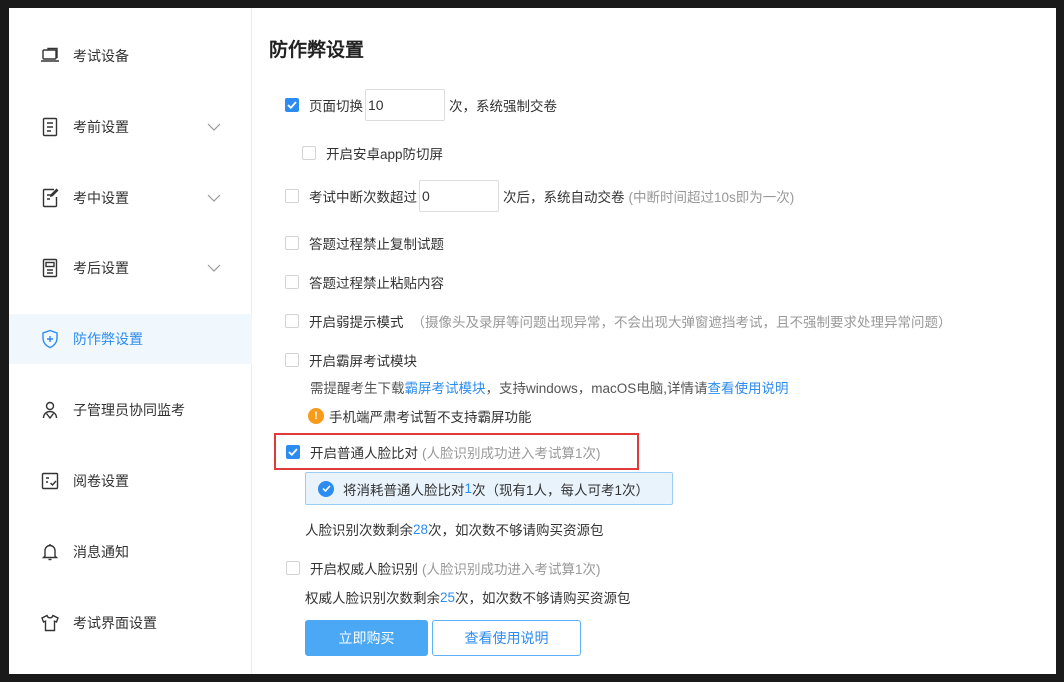 Image resolution: width=1064 pixels, height=682 pixels. Describe the element at coordinates (293, 568) in the screenshot. I see `authority-face-checkbox` at that location.